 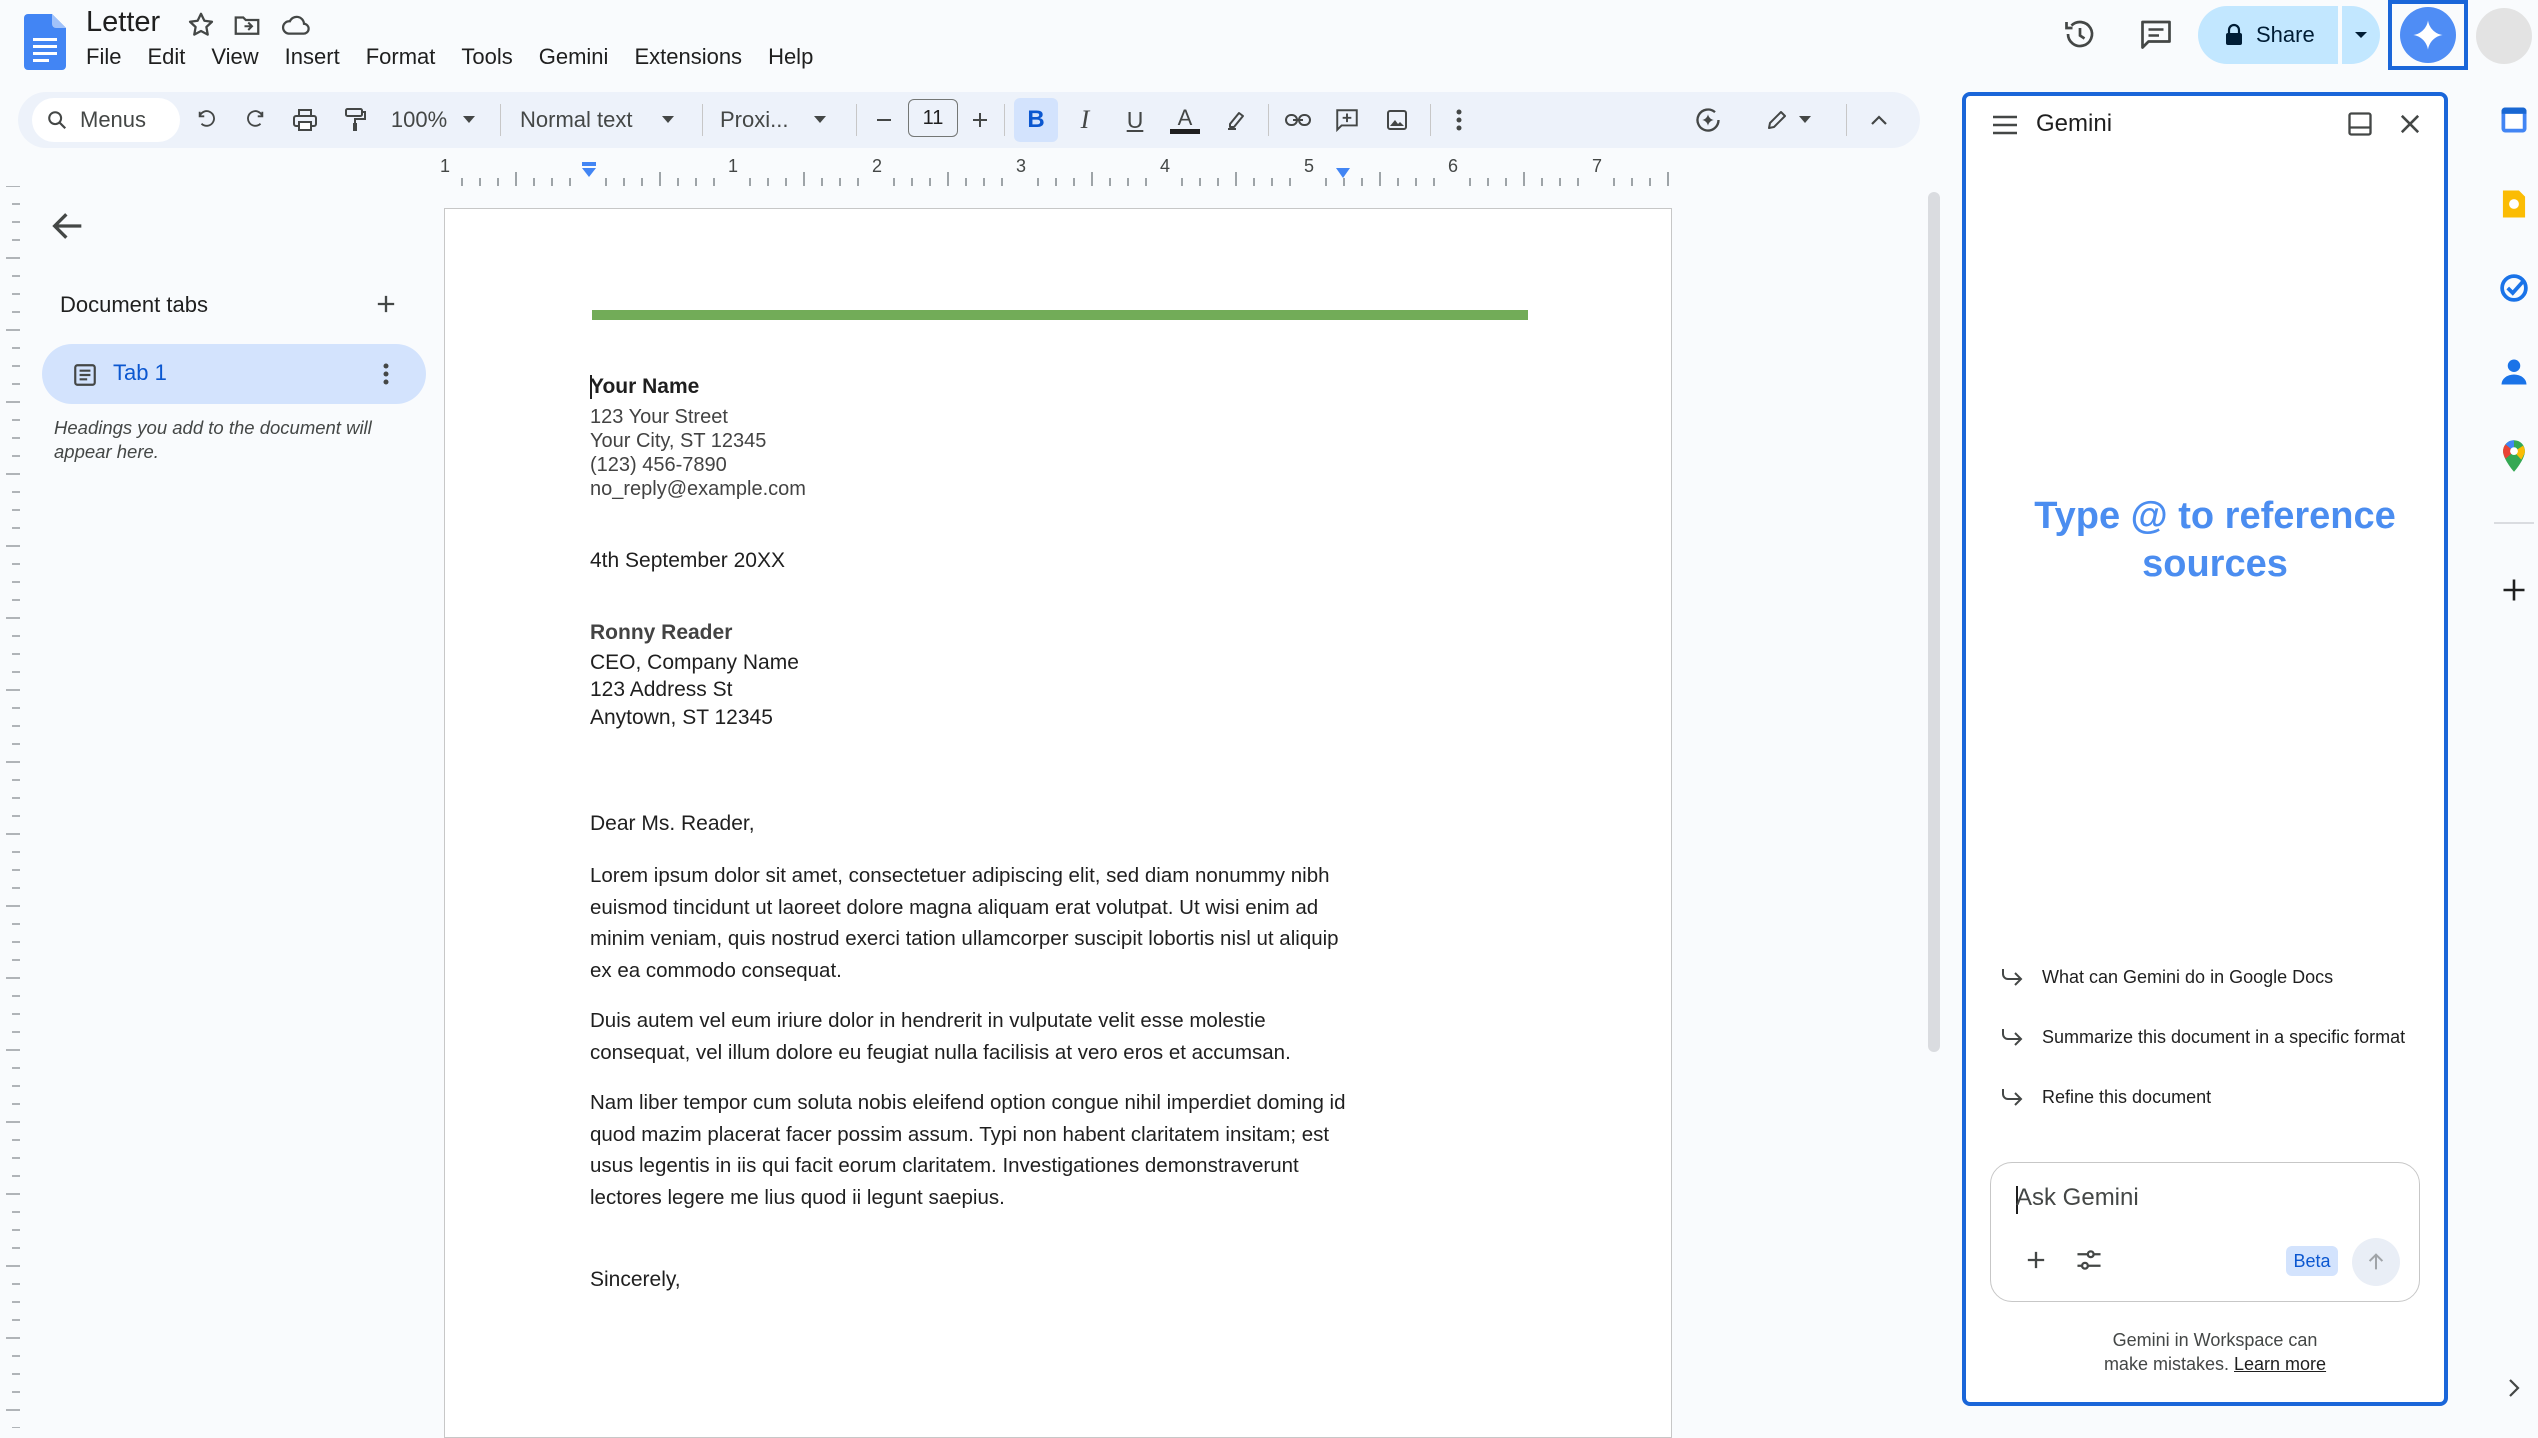 I want to click on keep-icon, so click(x=2514, y=204).